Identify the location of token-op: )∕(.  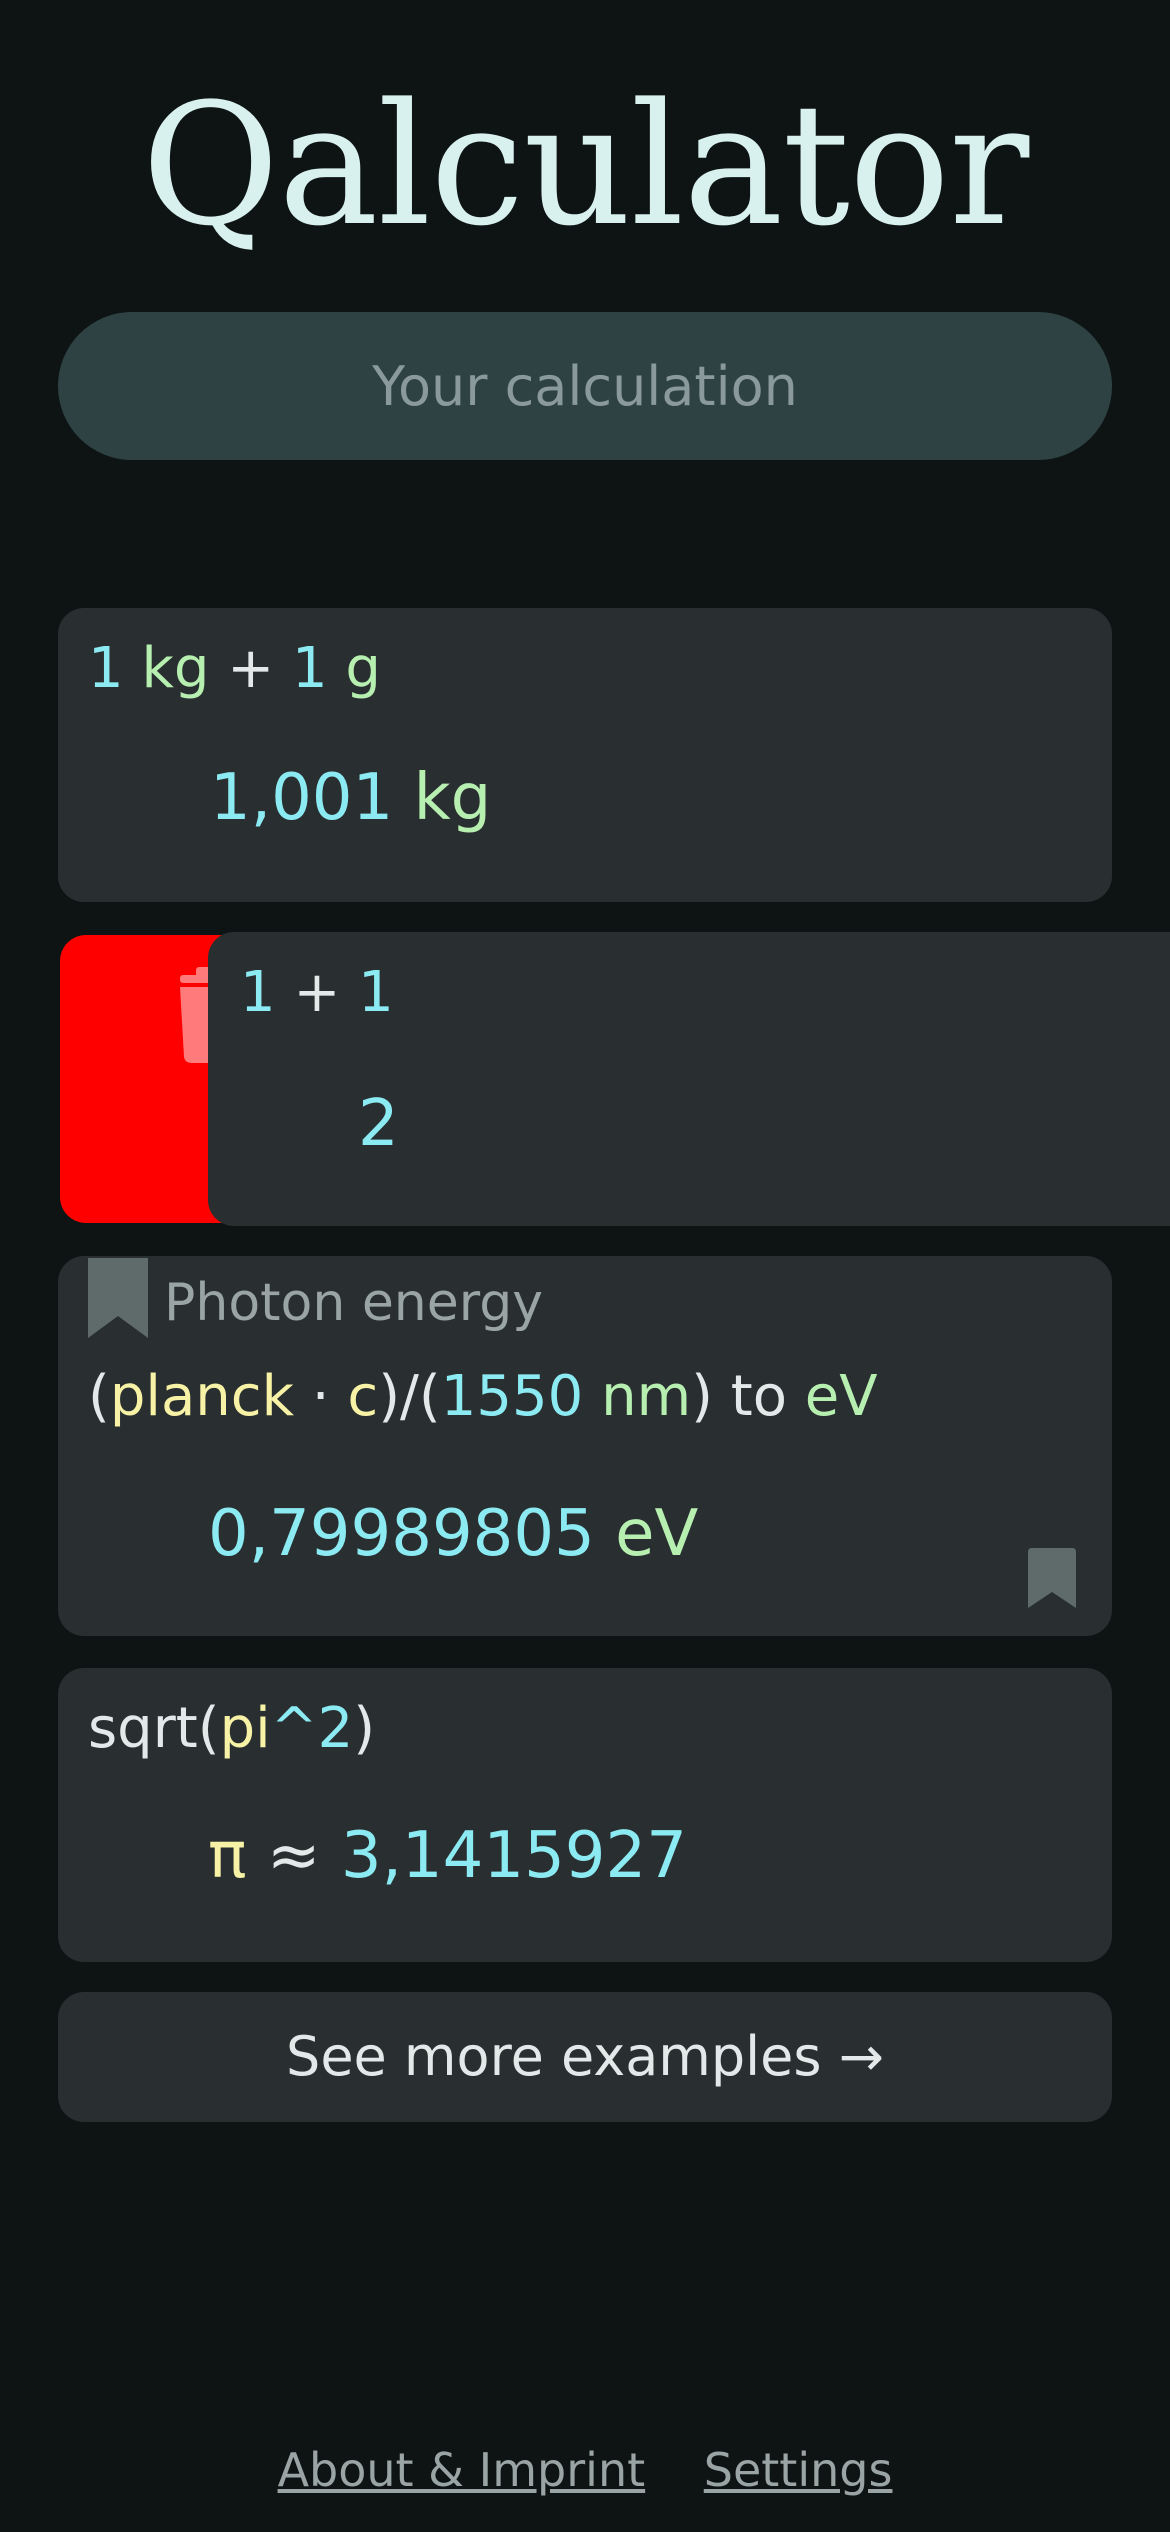
(409, 1396).